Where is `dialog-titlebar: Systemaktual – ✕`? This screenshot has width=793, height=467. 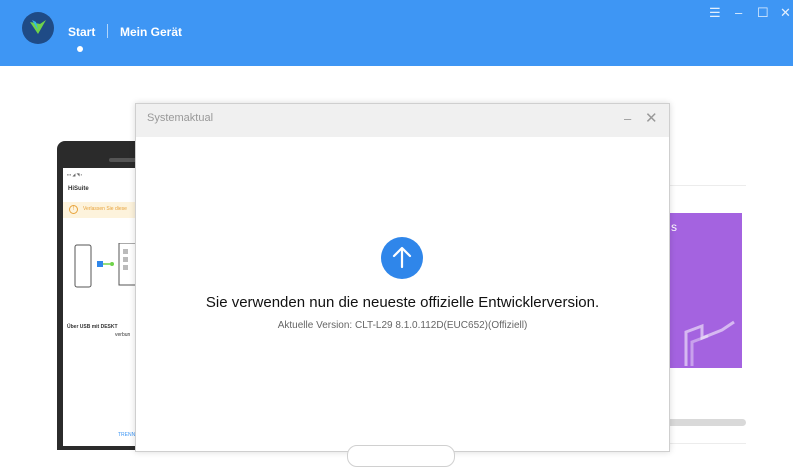 dialog-titlebar: Systemaktual – ✕ is located at coordinates (402, 120).